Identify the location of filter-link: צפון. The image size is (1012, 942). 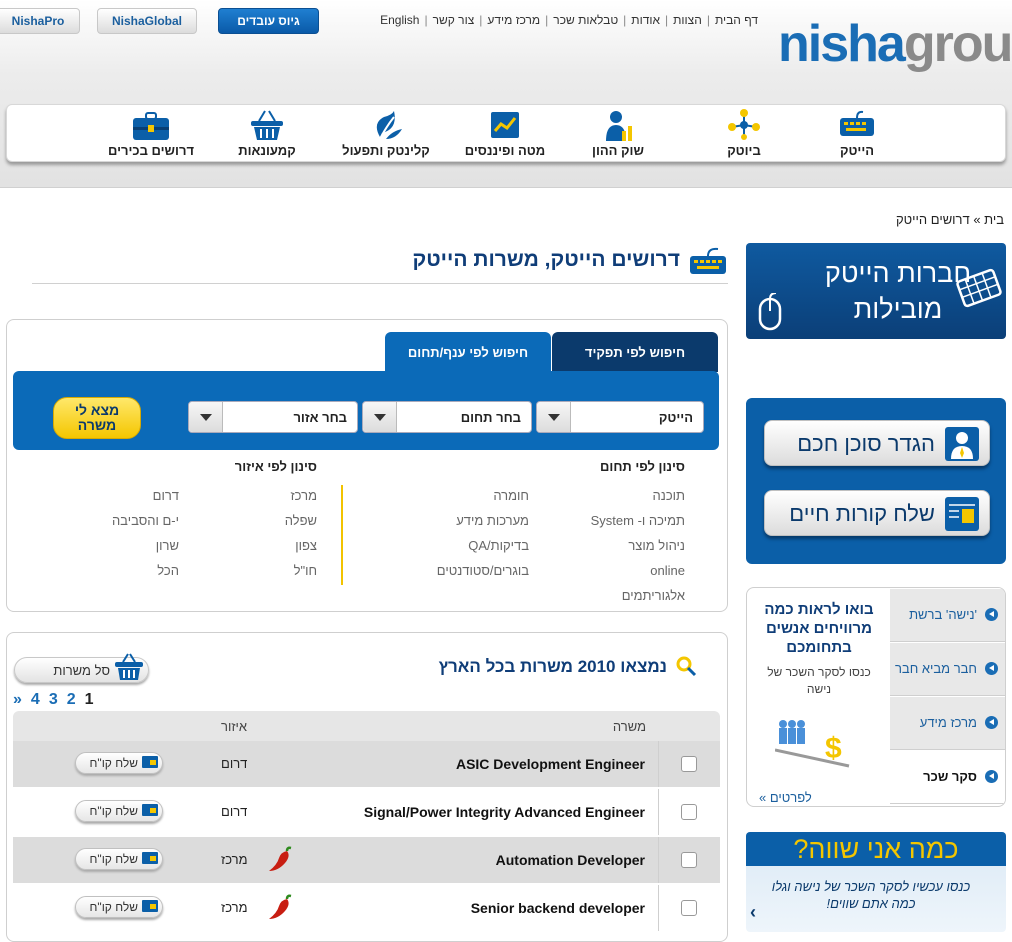
(306, 545).